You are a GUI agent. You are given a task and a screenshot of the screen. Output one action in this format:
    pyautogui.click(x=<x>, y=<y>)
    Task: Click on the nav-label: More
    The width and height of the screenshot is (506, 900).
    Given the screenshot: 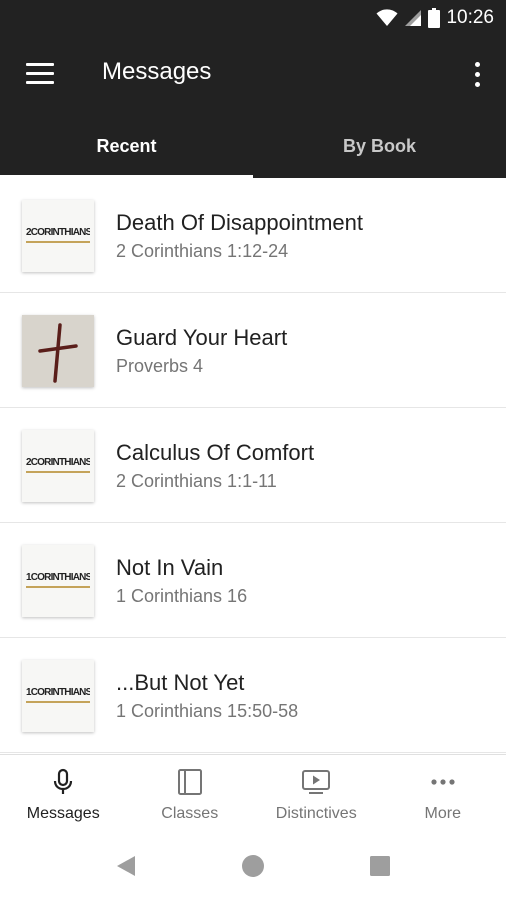 What is the action you would take?
    pyautogui.click(x=442, y=813)
    